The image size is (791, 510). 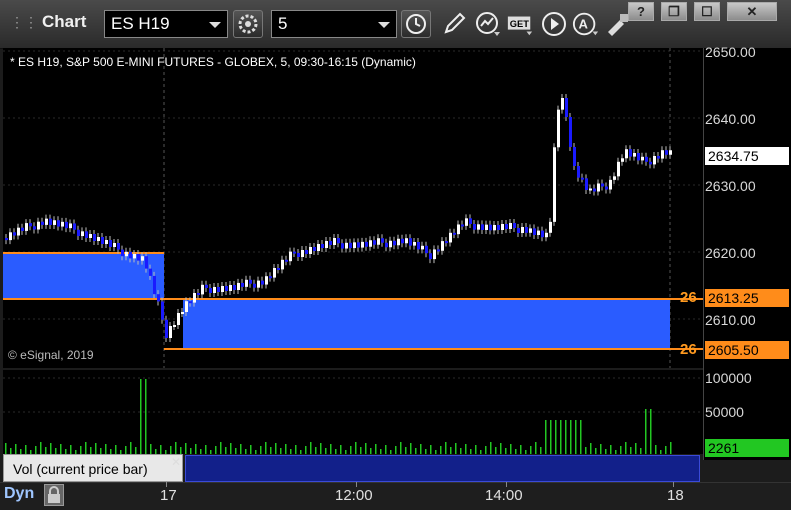 I want to click on volume-chart, so click(x=353, y=415).